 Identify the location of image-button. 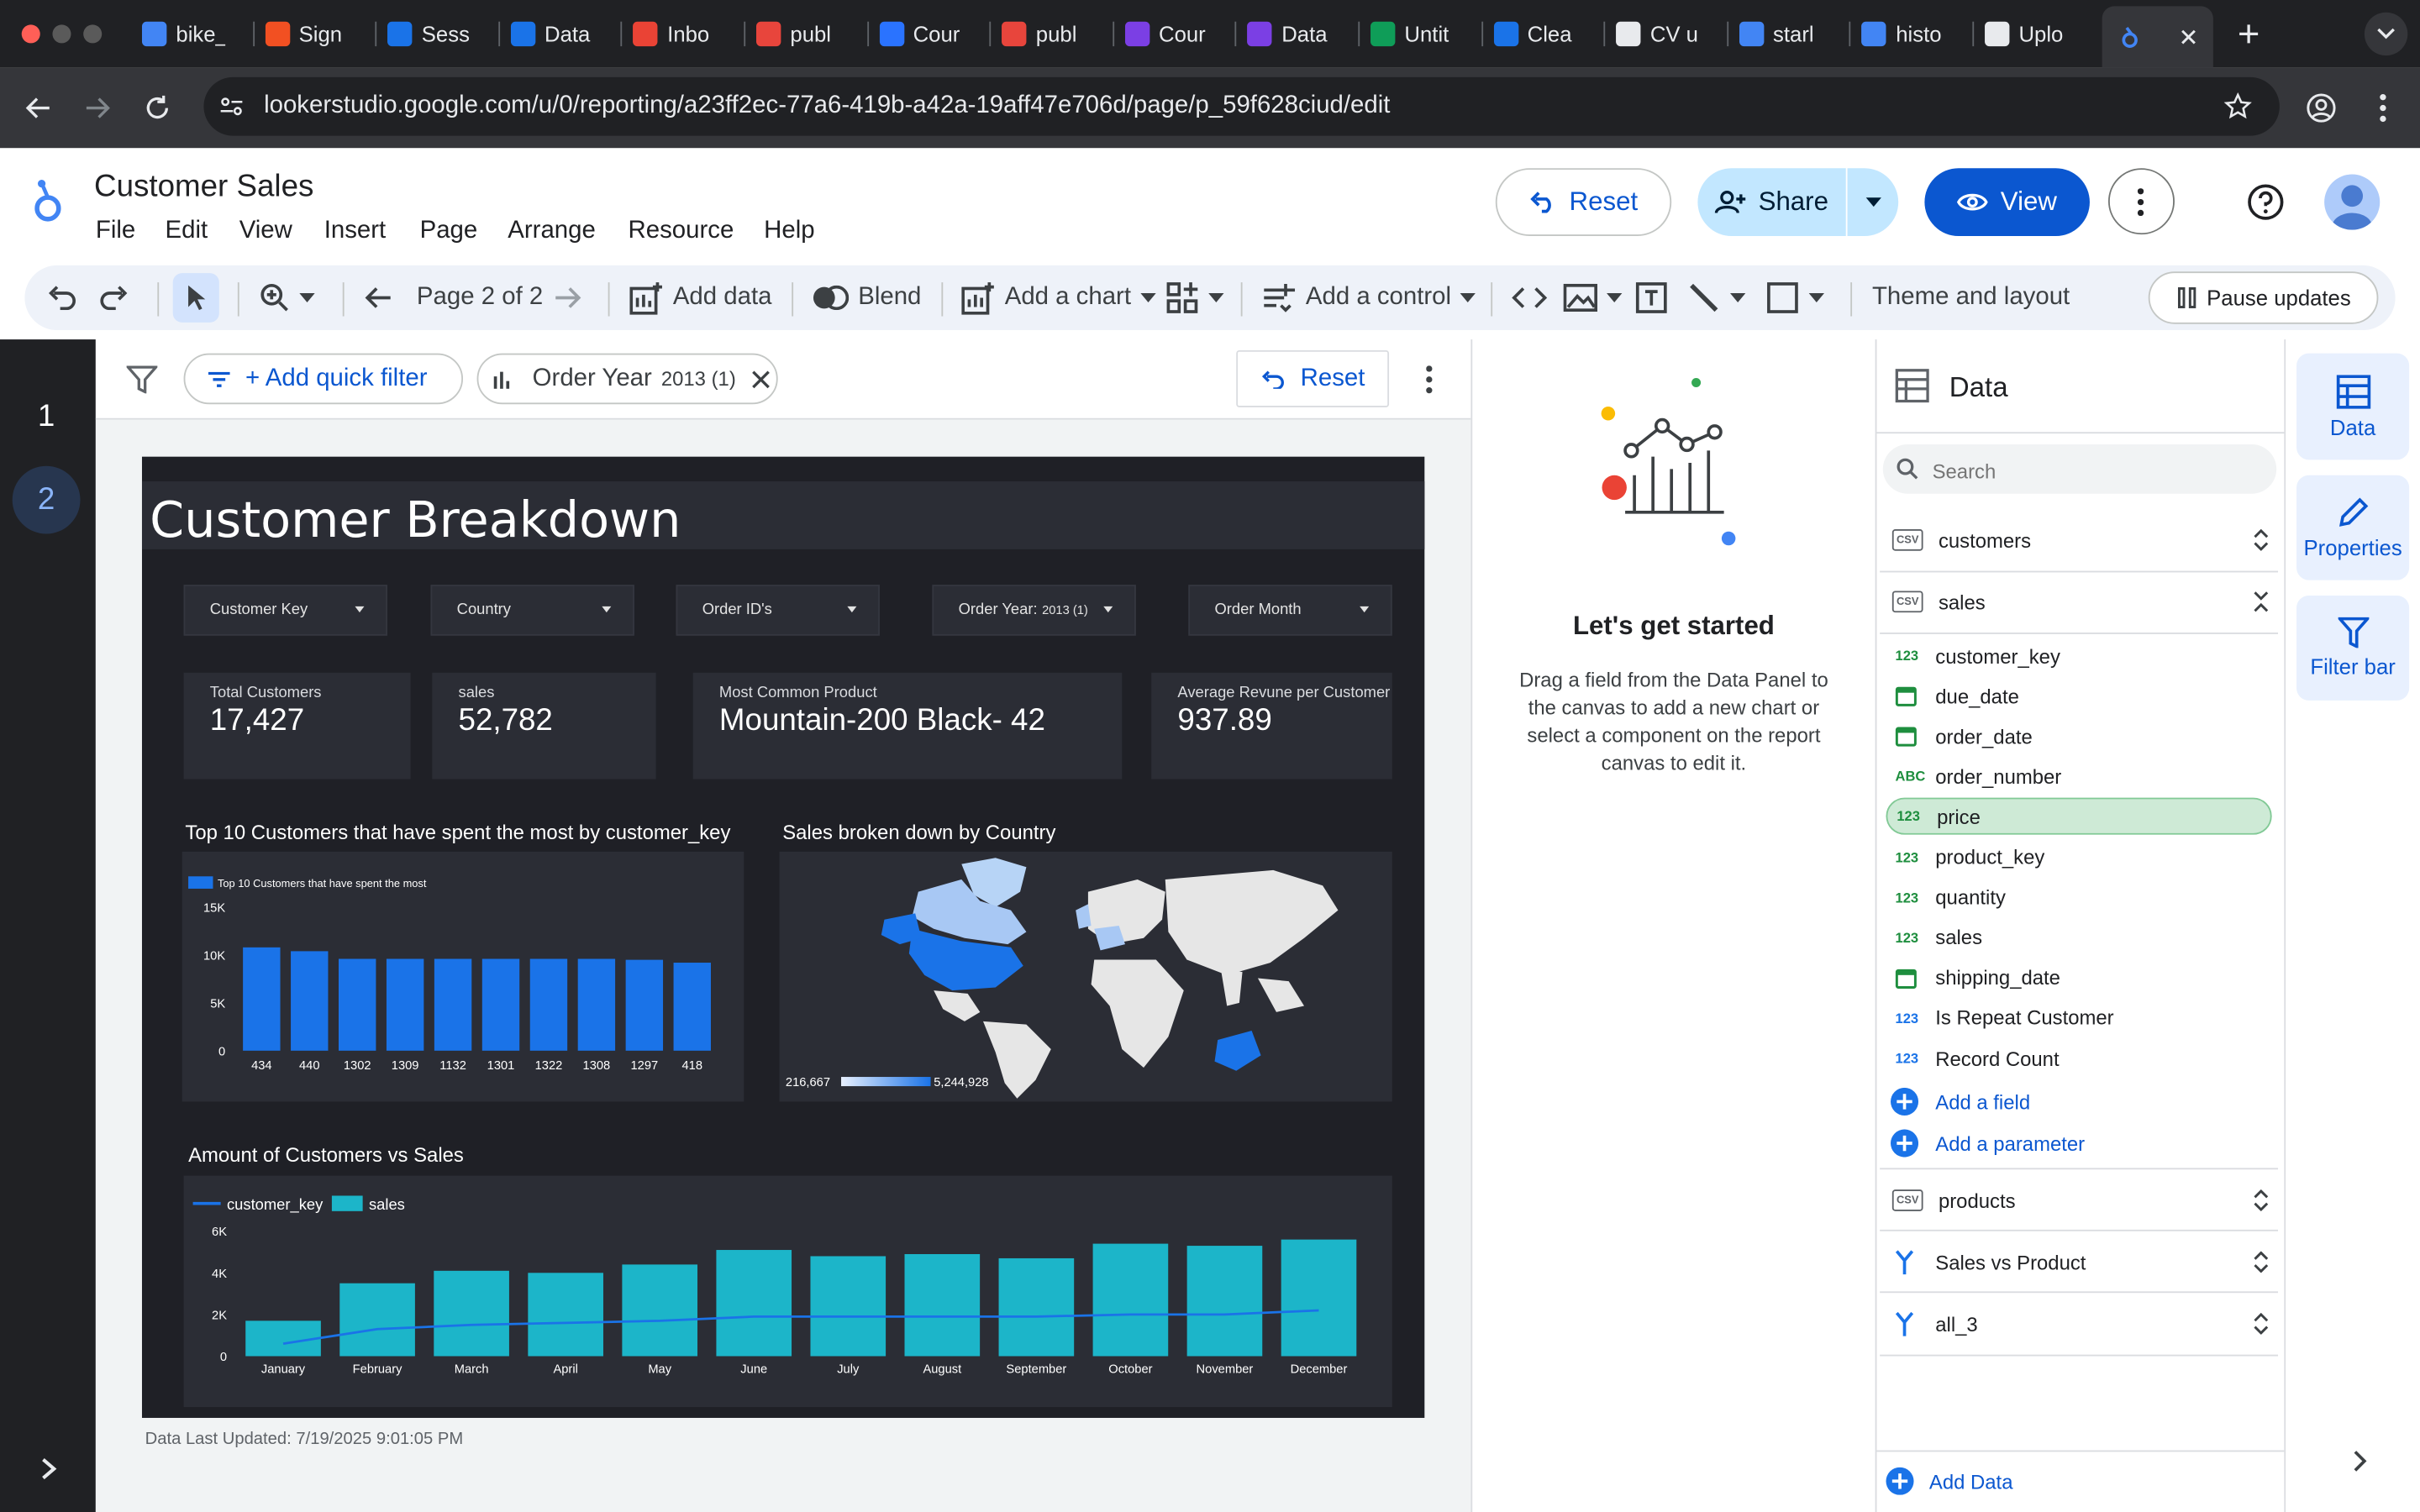
(1593, 297).